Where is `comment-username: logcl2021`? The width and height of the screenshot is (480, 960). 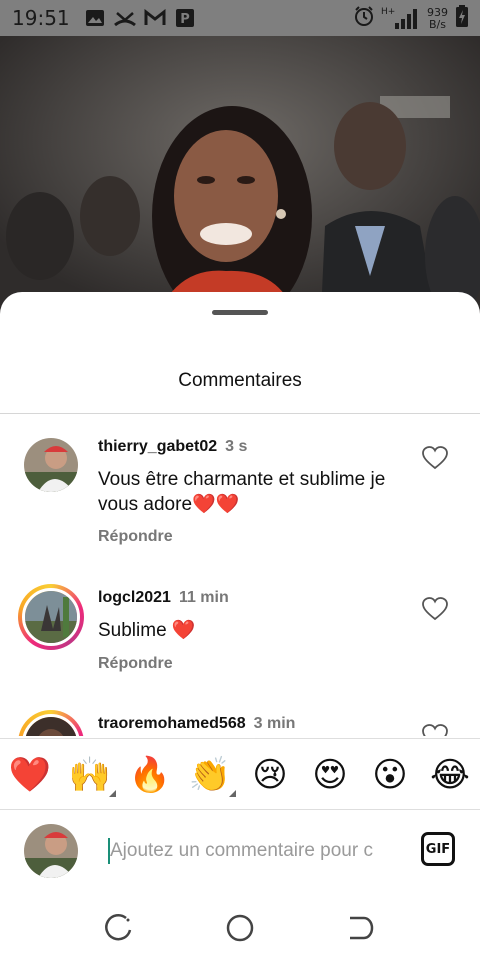 comment-username: logcl2021 is located at coordinates (134, 597).